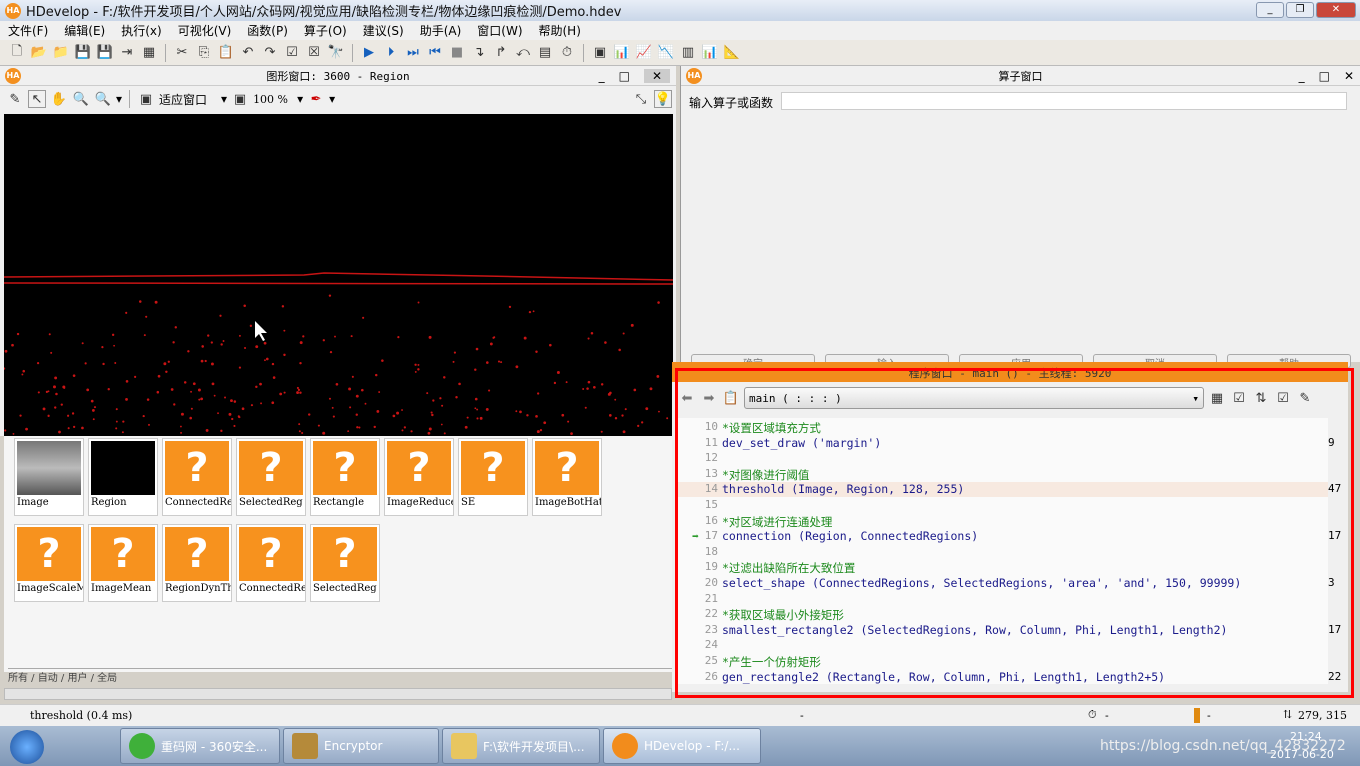 The height and width of the screenshot is (766, 1360). Describe the element at coordinates (338, 76) in the screenshot. I see `graphics-window-header: HA 图形窗口: 3600 - Region _ □ ✕` at that location.